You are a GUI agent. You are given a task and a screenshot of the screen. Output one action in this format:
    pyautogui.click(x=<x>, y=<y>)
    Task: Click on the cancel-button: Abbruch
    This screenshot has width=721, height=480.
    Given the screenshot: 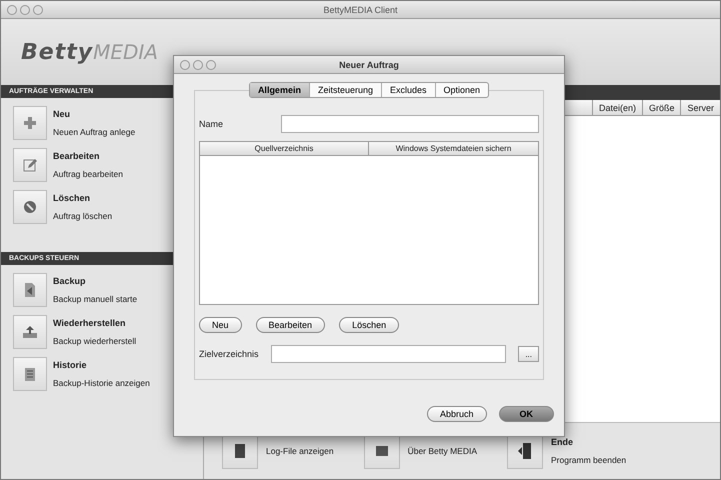 What is the action you would take?
    pyautogui.click(x=456, y=414)
    